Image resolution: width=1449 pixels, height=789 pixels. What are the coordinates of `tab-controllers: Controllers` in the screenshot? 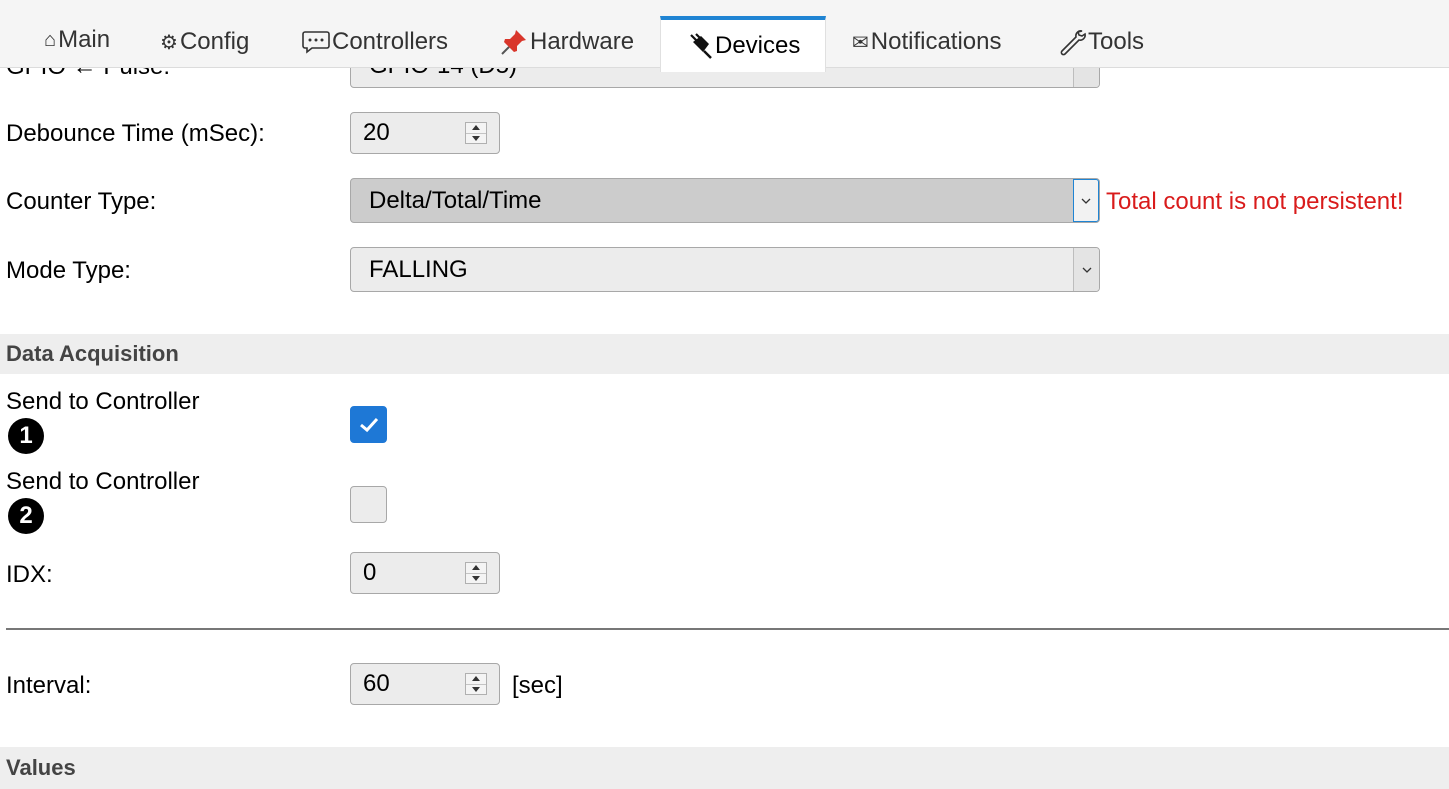 It's located at (375, 42).